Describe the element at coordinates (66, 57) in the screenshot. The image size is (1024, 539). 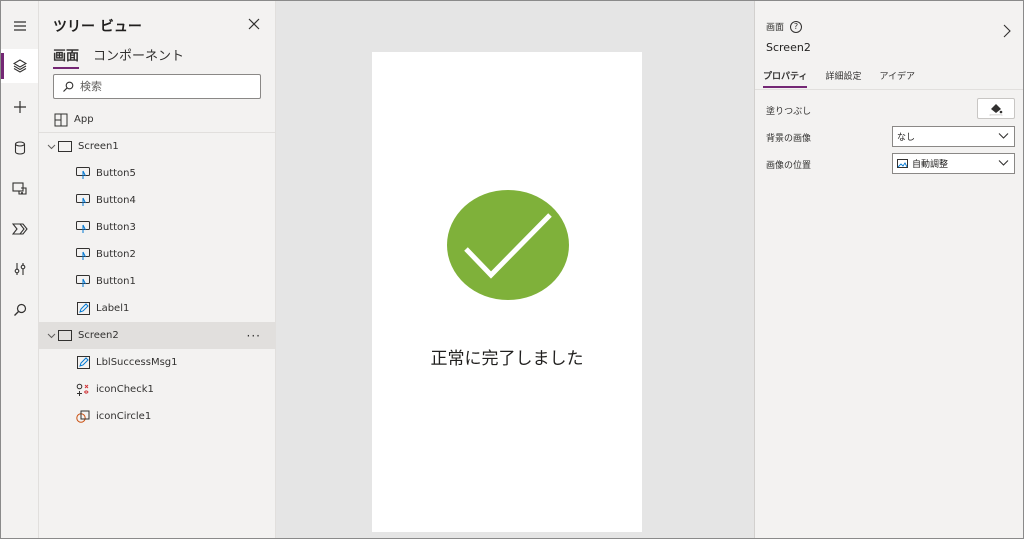
I see `tab-screens: 画面` at that location.